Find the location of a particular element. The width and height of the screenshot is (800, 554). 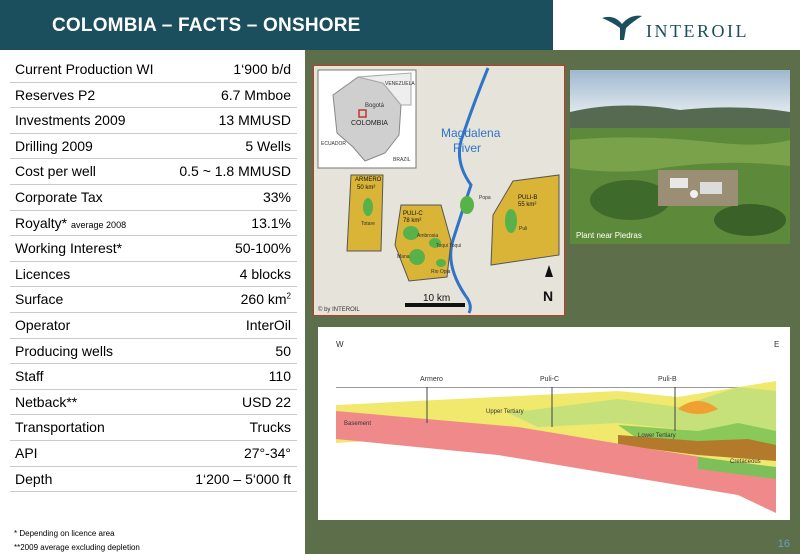

footnote-1: * Depending on licence area is located at coordinates (64, 533).